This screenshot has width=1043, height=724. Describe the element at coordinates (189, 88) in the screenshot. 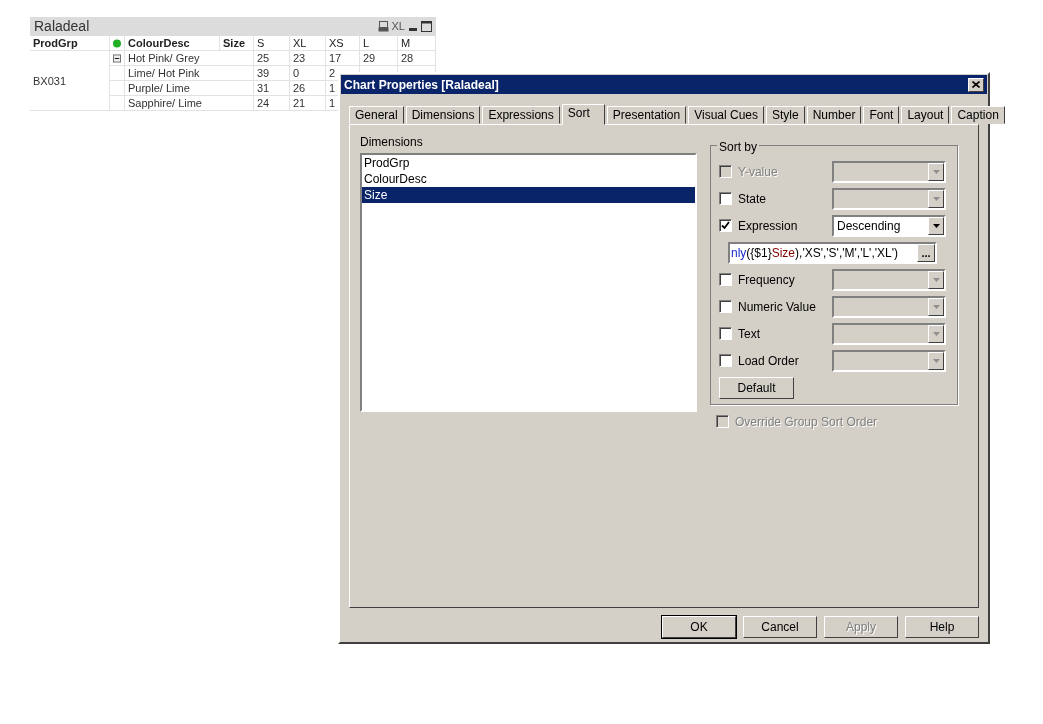

I see `table-cell: Purple/ Lime` at that location.